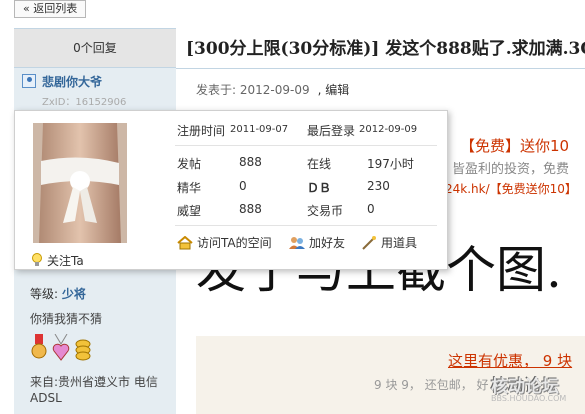  Describe the element at coordinates (39, 348) in the screenshot. I see `medal-icon` at that location.